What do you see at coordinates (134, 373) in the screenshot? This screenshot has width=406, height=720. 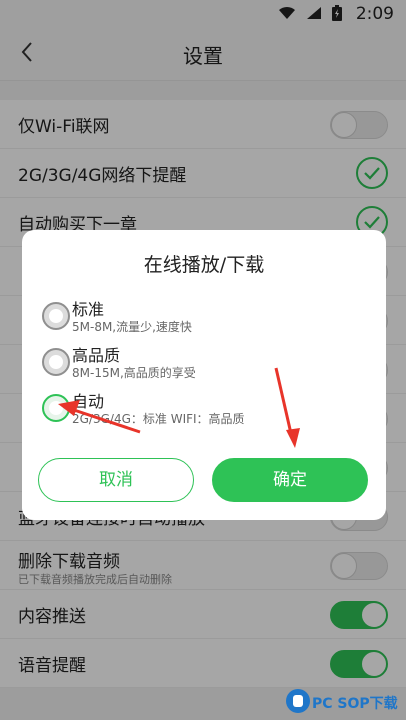 I see `option-desc: 8M-15M,高品质的享受` at bounding box center [134, 373].